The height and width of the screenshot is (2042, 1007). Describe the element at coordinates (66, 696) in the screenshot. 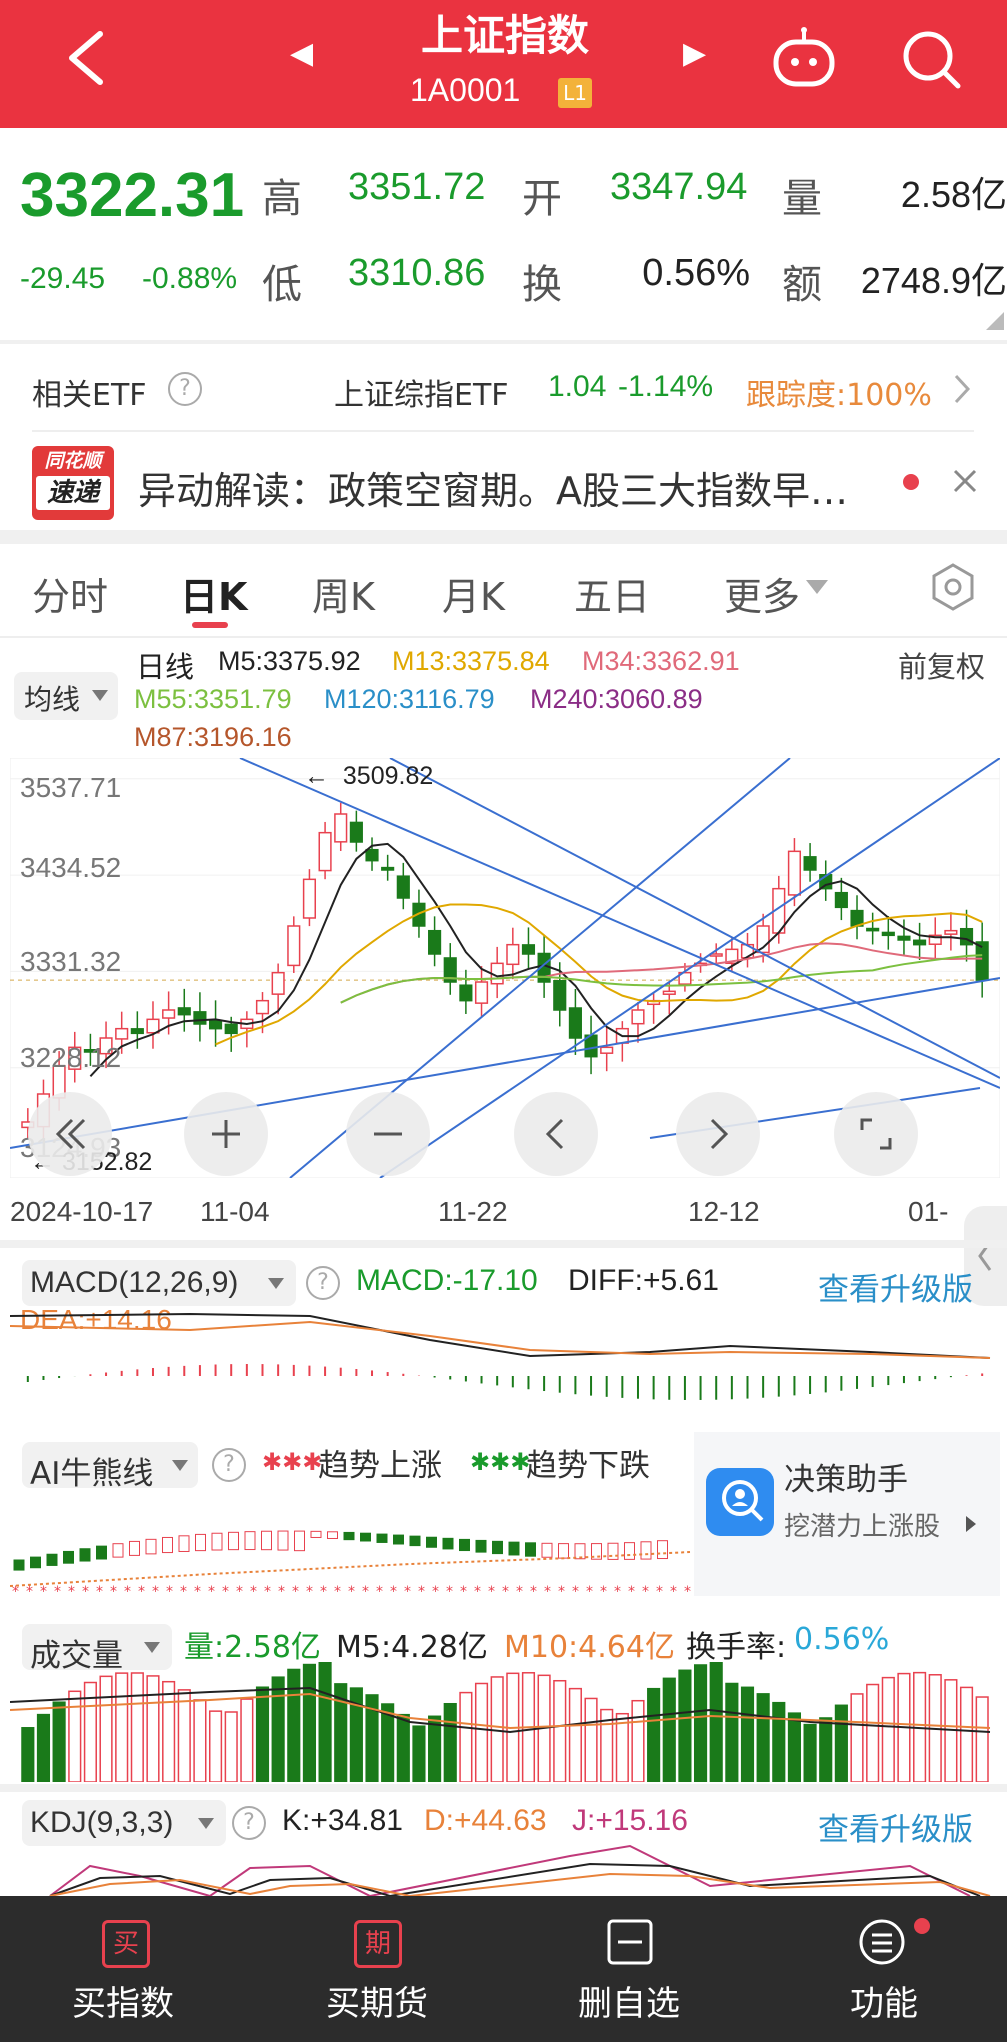

I see `ma-selector: 均线` at that location.